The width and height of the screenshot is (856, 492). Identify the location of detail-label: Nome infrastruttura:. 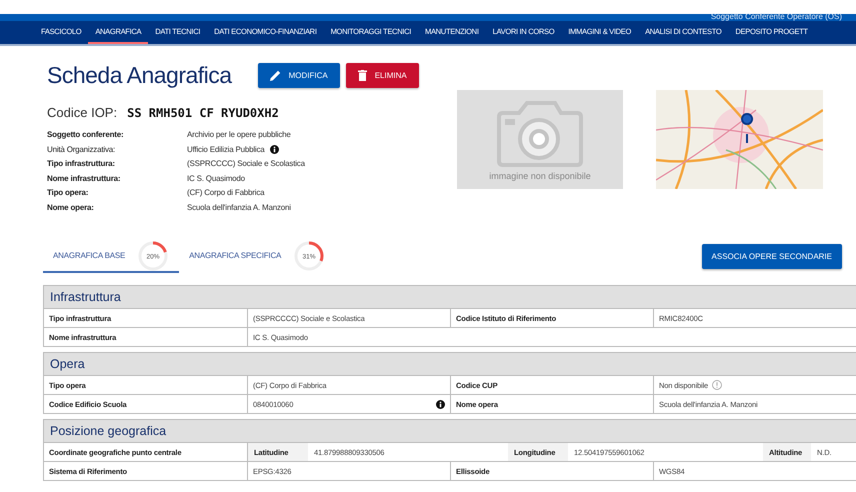
(84, 178).